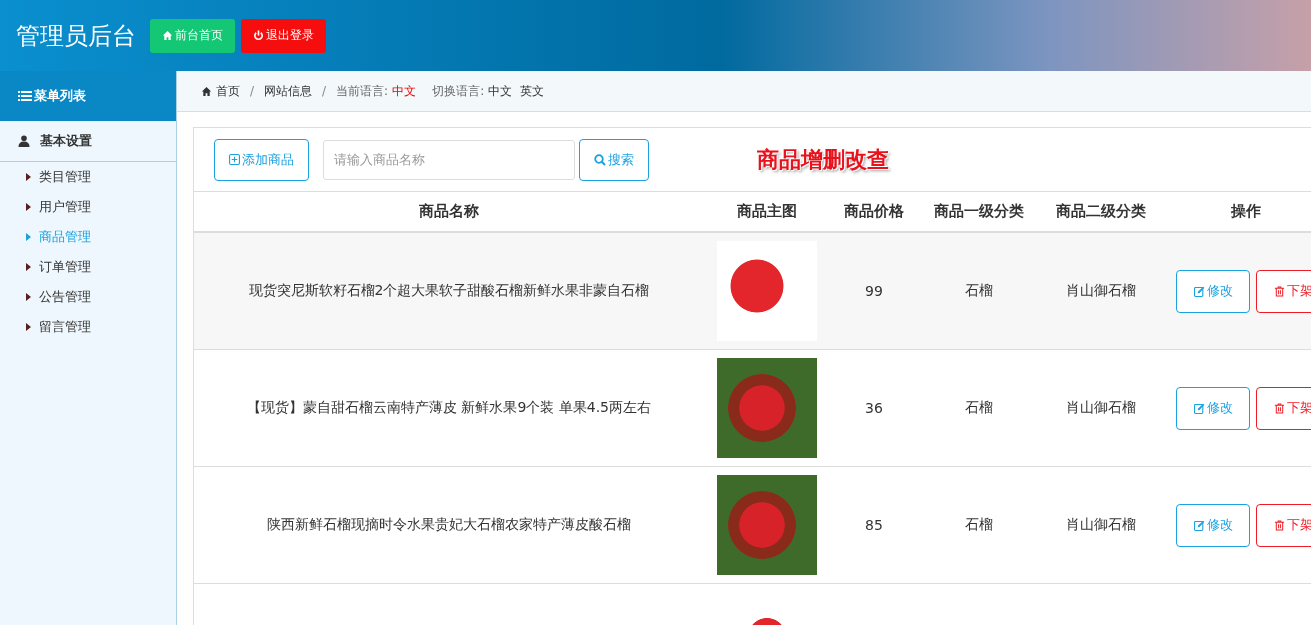 This screenshot has height=625, width=1311. I want to click on current-language: 中文, so click(404, 91).